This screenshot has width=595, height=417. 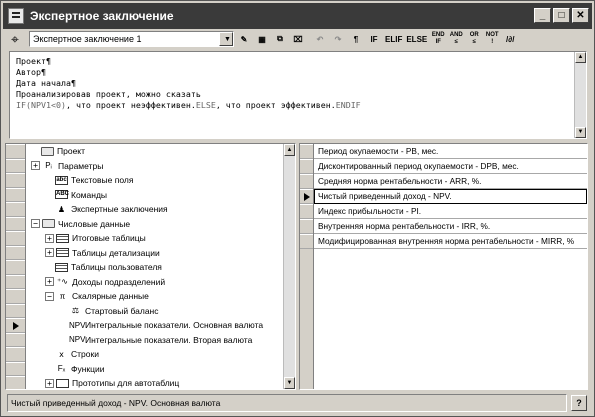 I want to click on tree-item: + ⁺∿ Доходы подразделений, so click(x=155, y=282).